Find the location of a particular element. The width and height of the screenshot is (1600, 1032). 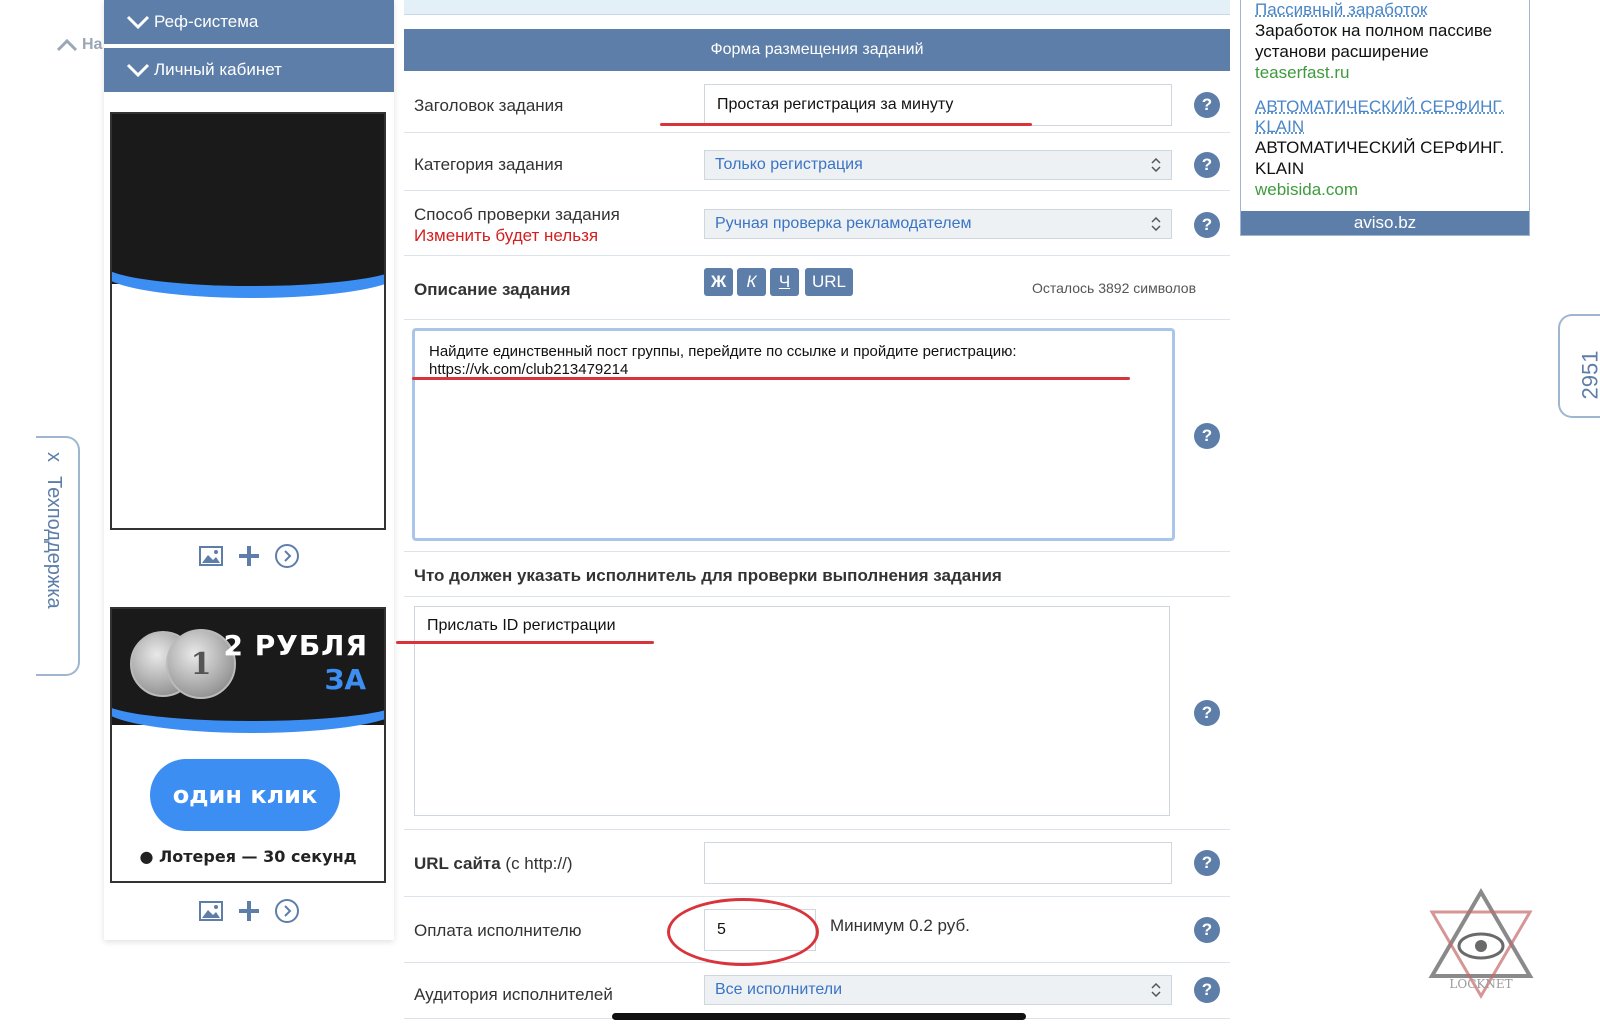

annotation-circle is located at coordinates (743, 932).